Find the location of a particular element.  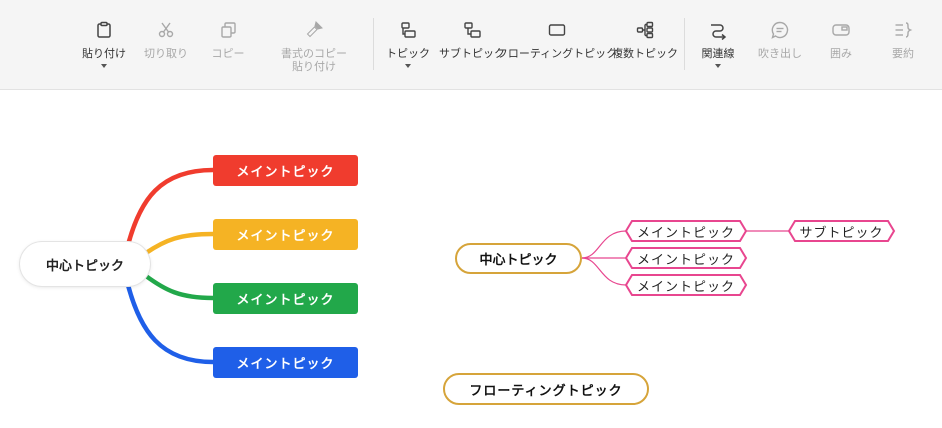

boundary-label: 囲み is located at coordinates (841, 53).